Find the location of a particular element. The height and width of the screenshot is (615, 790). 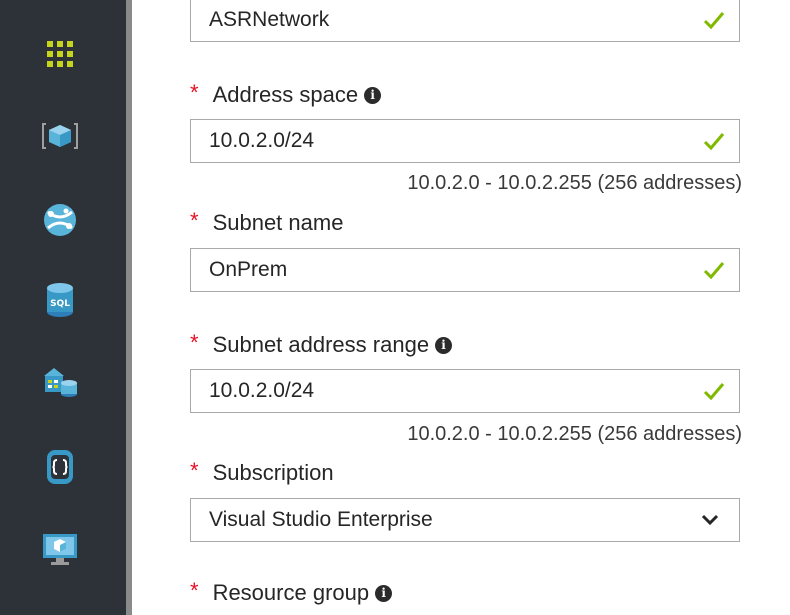

sql-database-icon: SQL is located at coordinates (60, 300).